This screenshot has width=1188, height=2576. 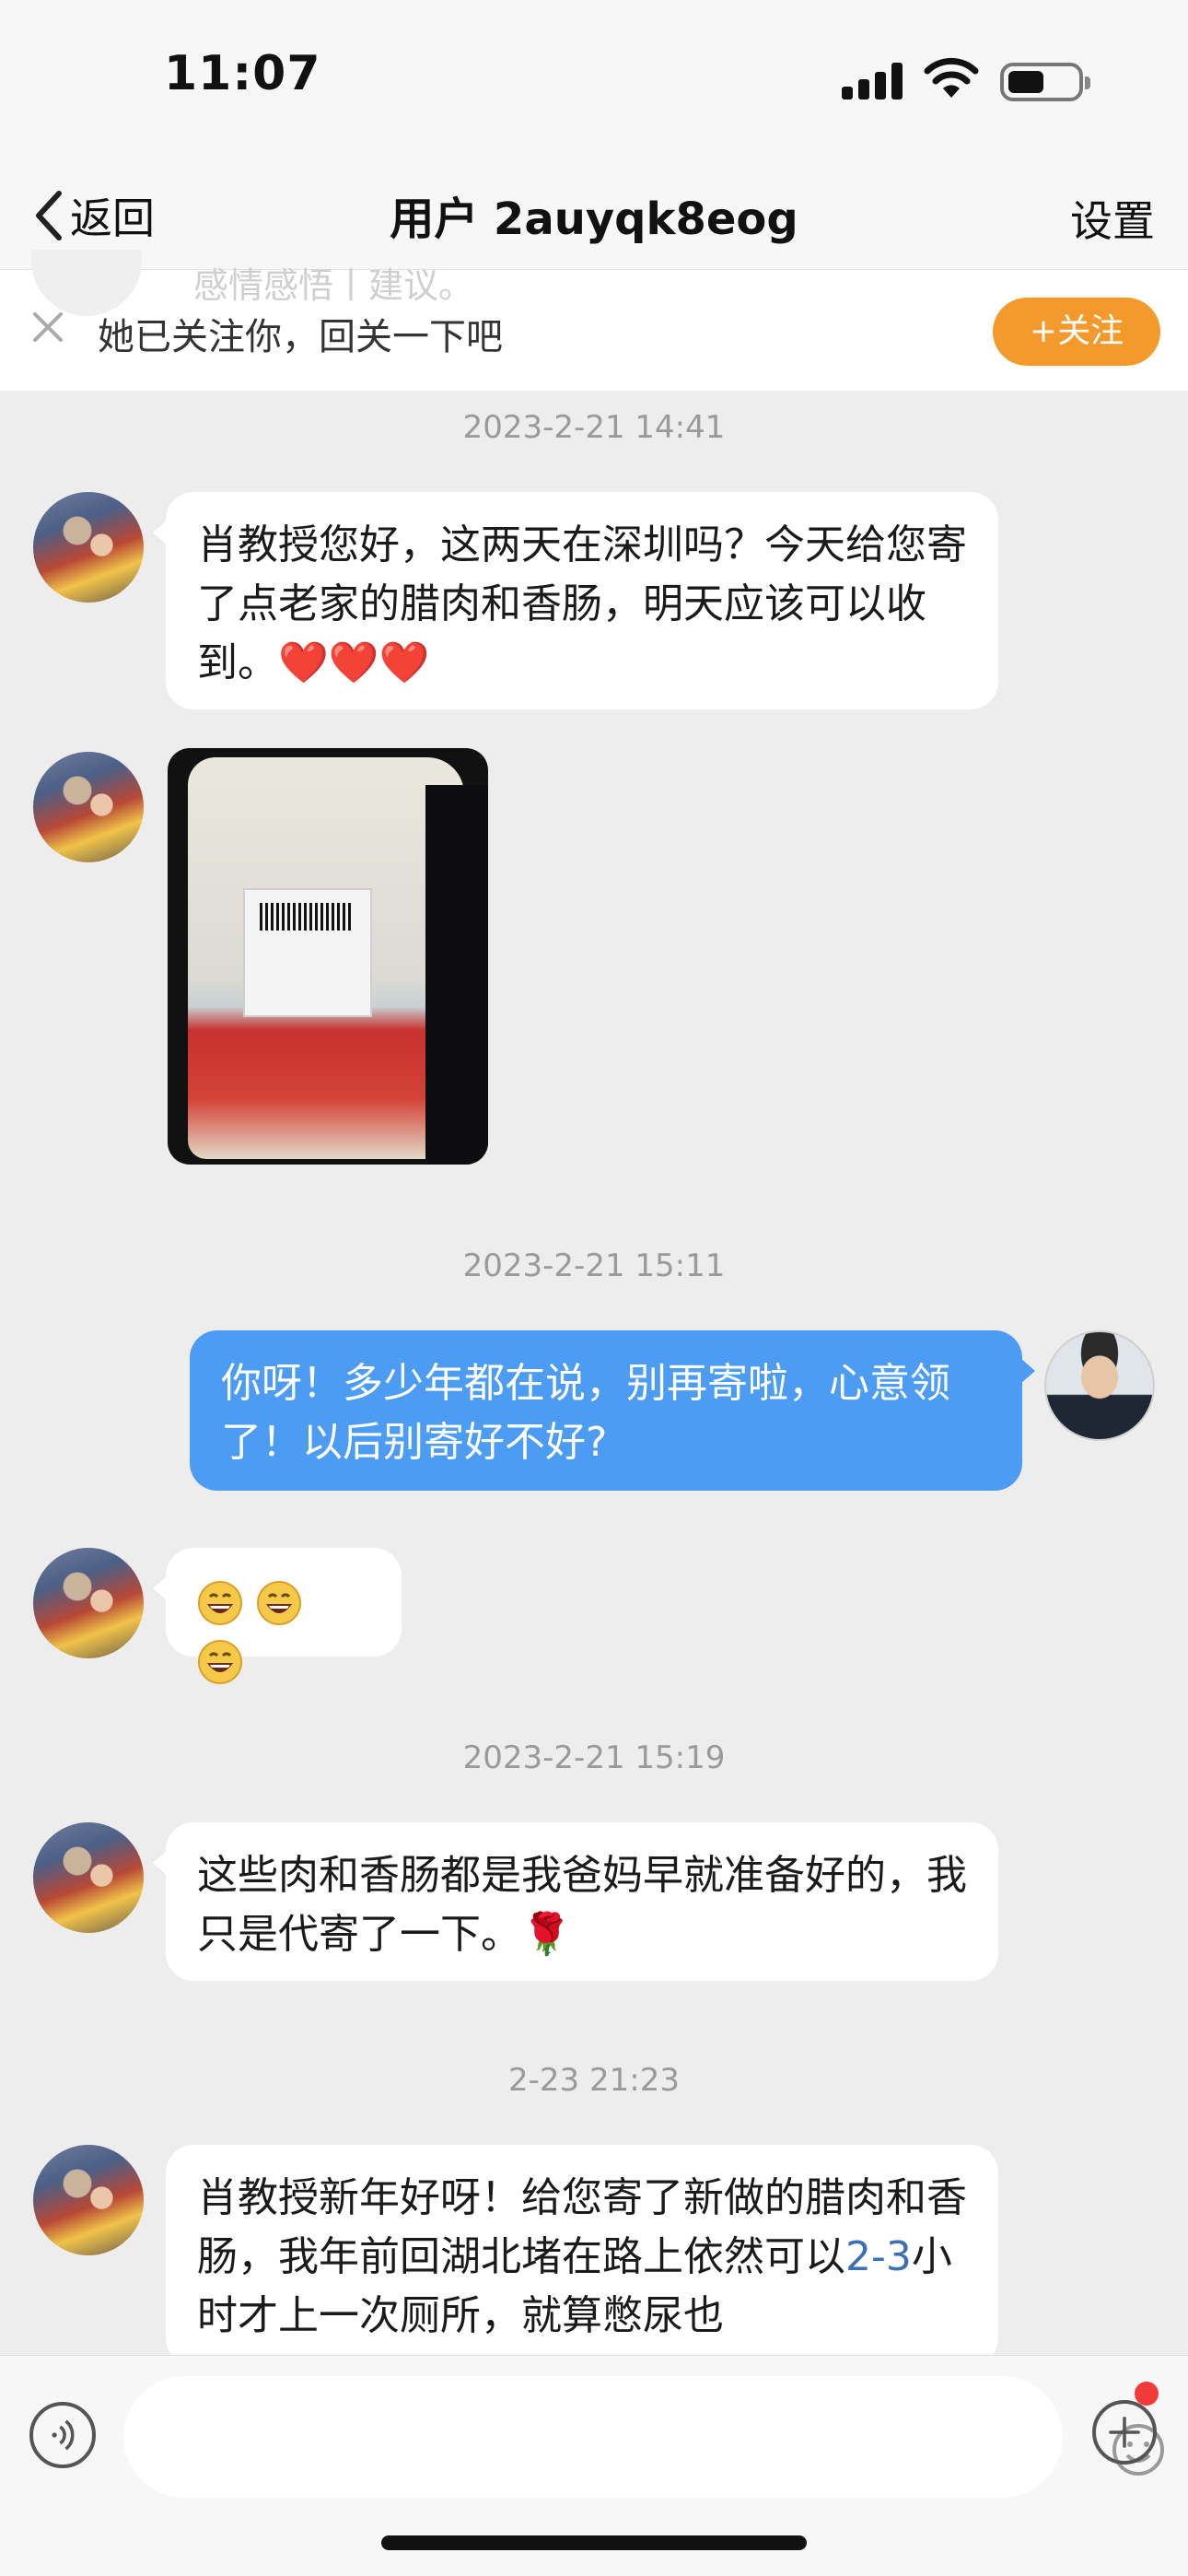 What do you see at coordinates (594, 1265) in the screenshot?
I see `timestamp: 2023-2-21 15:11` at bounding box center [594, 1265].